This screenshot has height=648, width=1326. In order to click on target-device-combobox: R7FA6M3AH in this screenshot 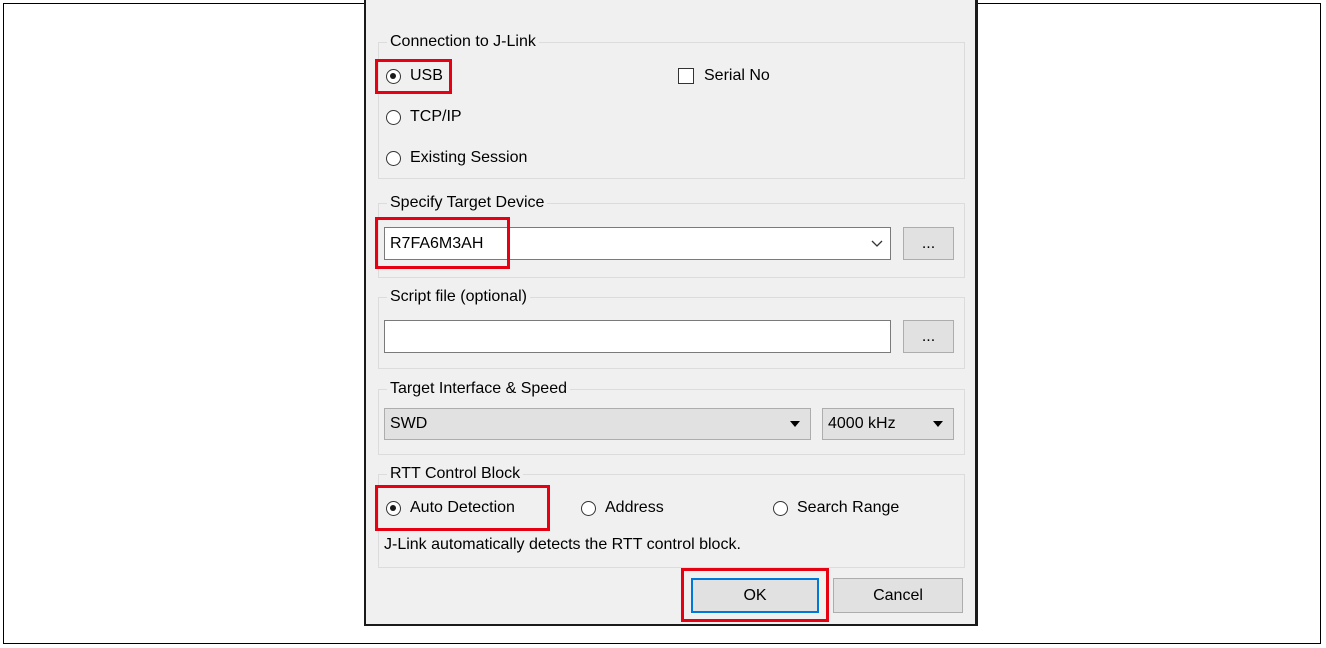, I will do `click(637, 243)`.